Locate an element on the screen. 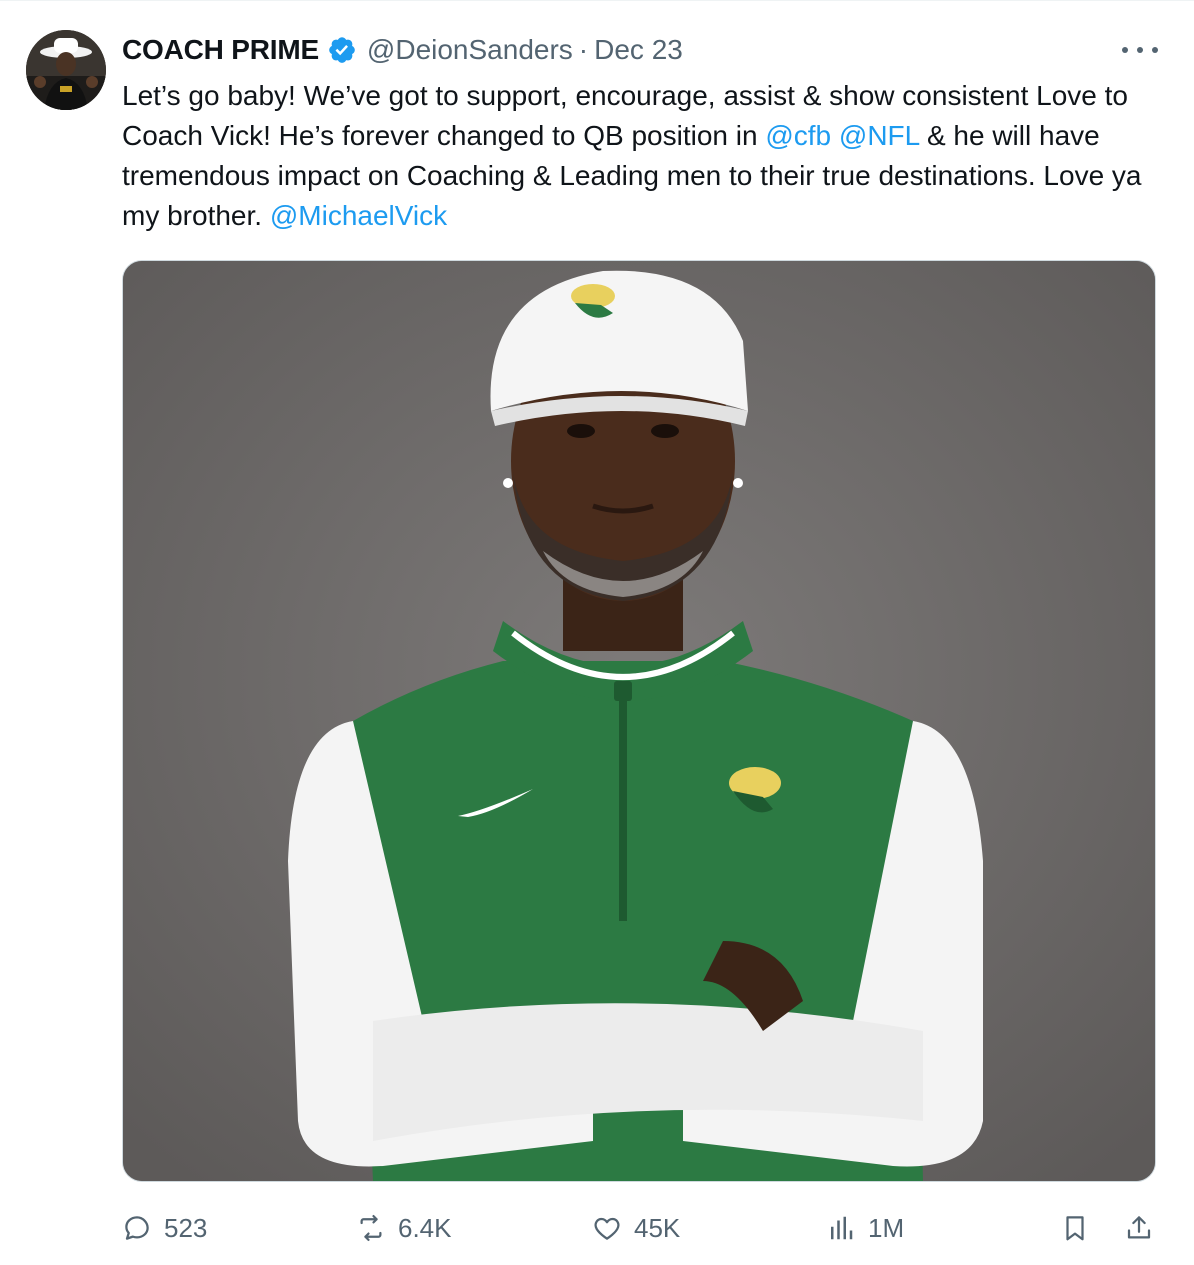  mention-link-cfb: @cfb is located at coordinates (798, 135).